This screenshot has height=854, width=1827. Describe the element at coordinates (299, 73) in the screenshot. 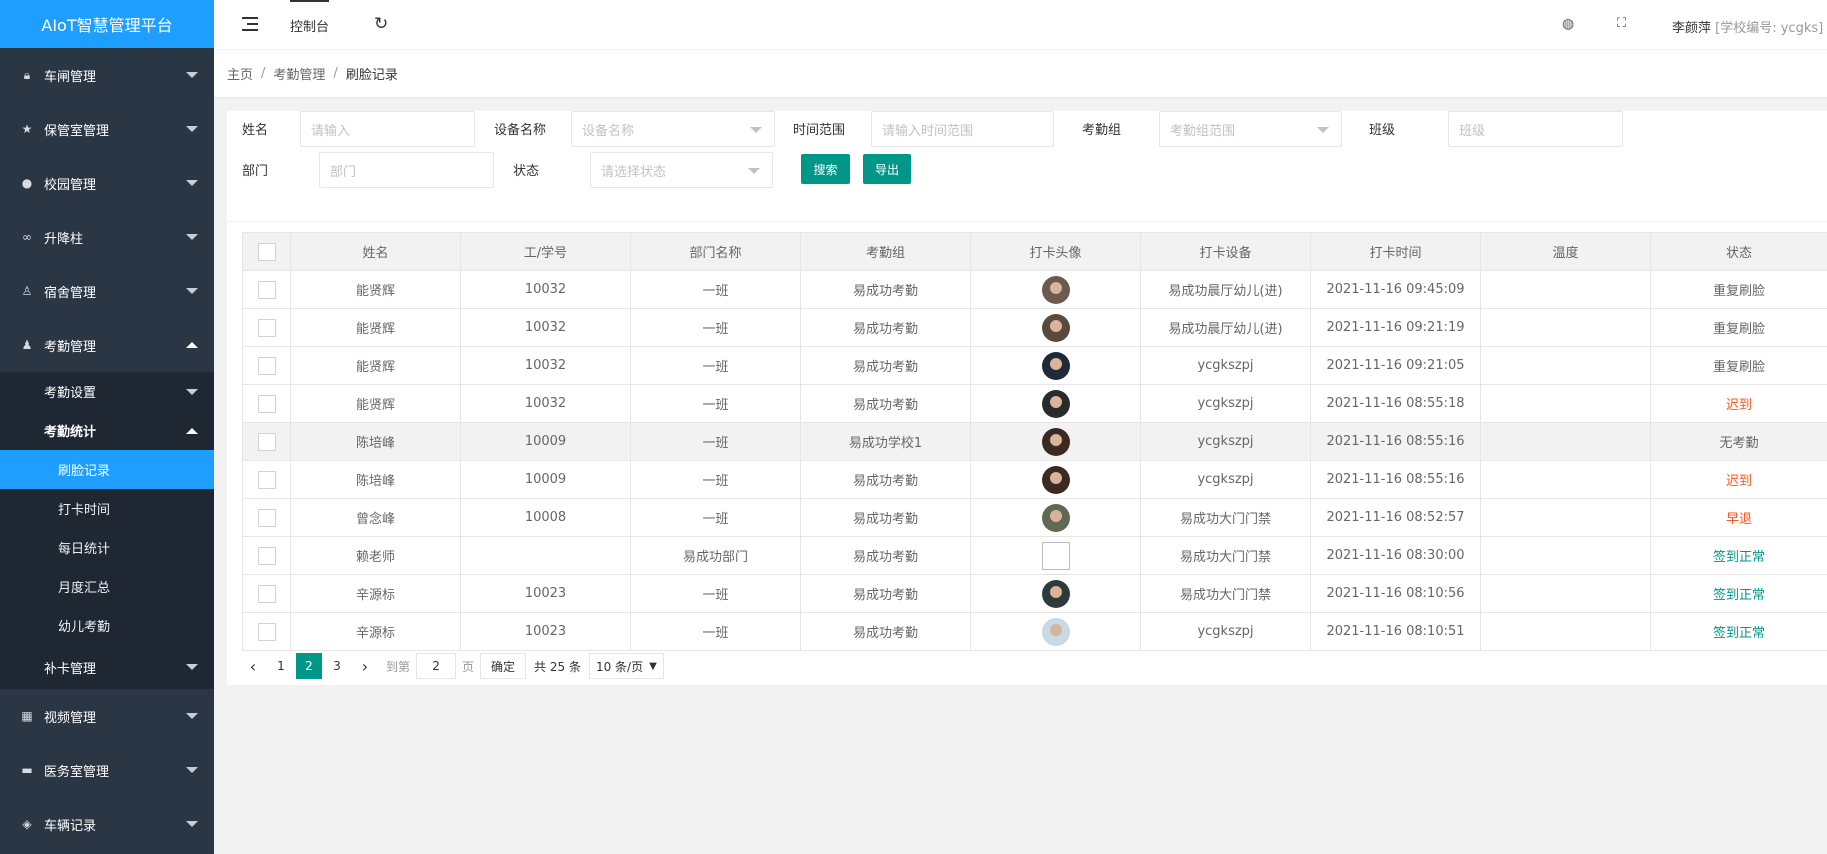

I see `breadcrumb-attendance: 考勤管理` at that location.